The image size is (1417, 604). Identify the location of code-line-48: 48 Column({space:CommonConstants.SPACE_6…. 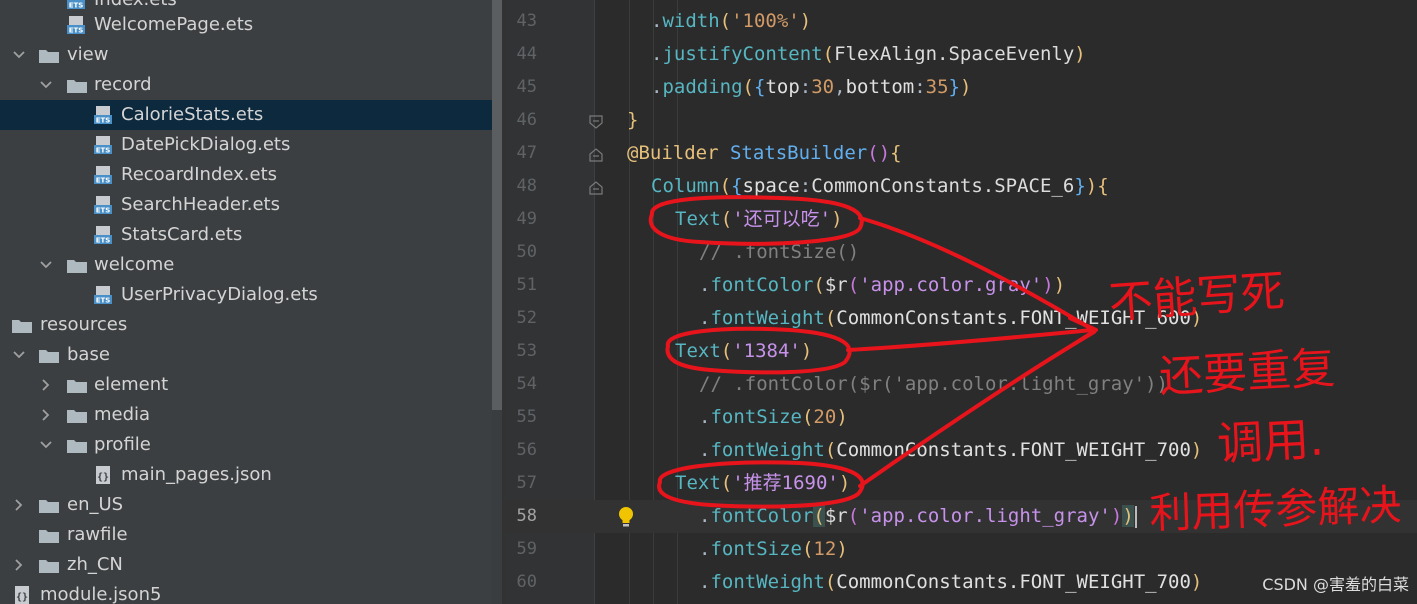
(961, 186).